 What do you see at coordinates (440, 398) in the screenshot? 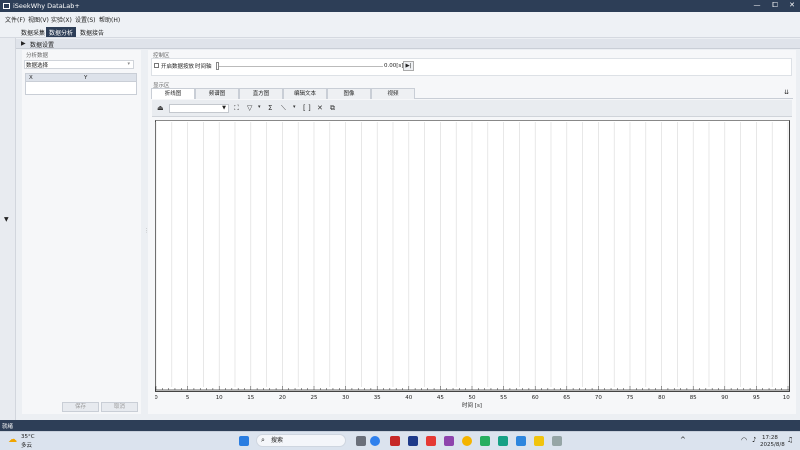
I see `x-tick-label: 45` at bounding box center [440, 398].